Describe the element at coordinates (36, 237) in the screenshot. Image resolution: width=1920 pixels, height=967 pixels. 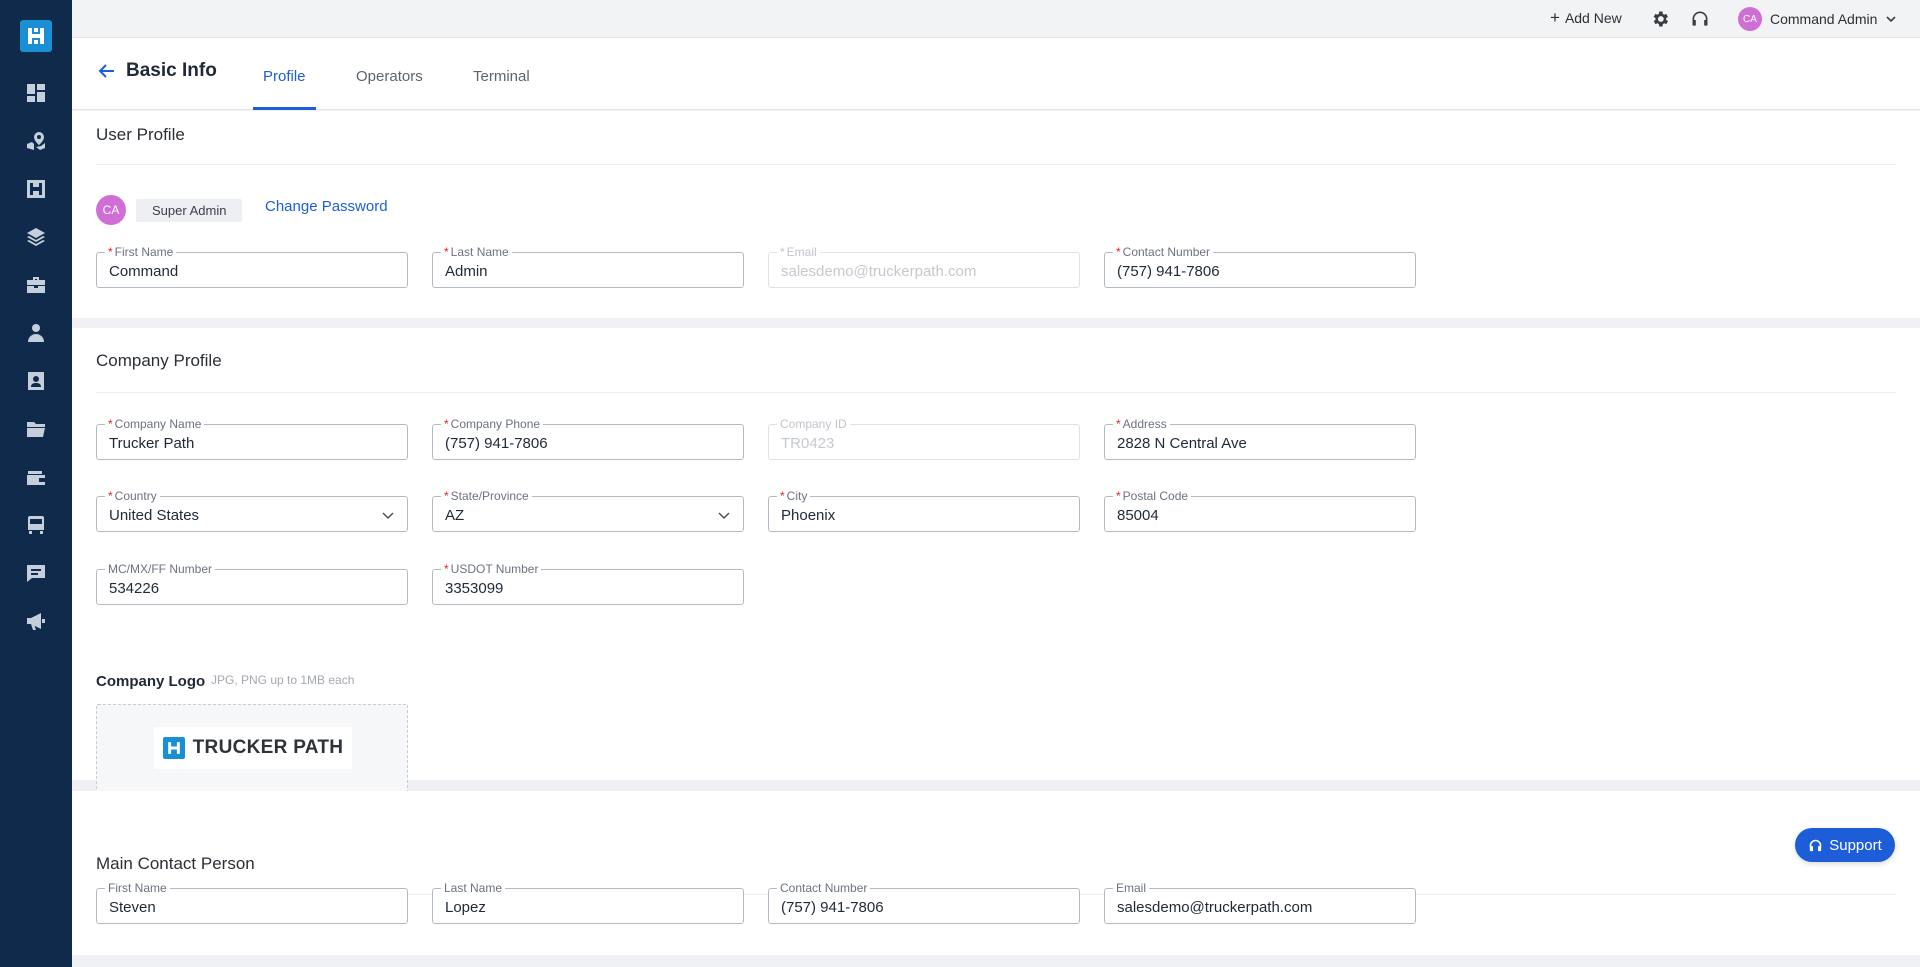
I see `layers-icon` at that location.